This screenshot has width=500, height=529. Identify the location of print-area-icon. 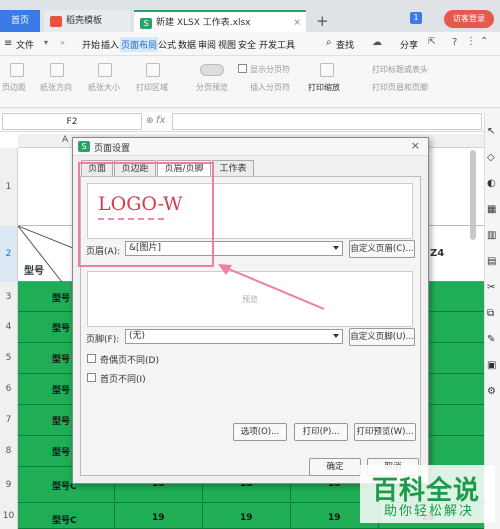
(153, 70).